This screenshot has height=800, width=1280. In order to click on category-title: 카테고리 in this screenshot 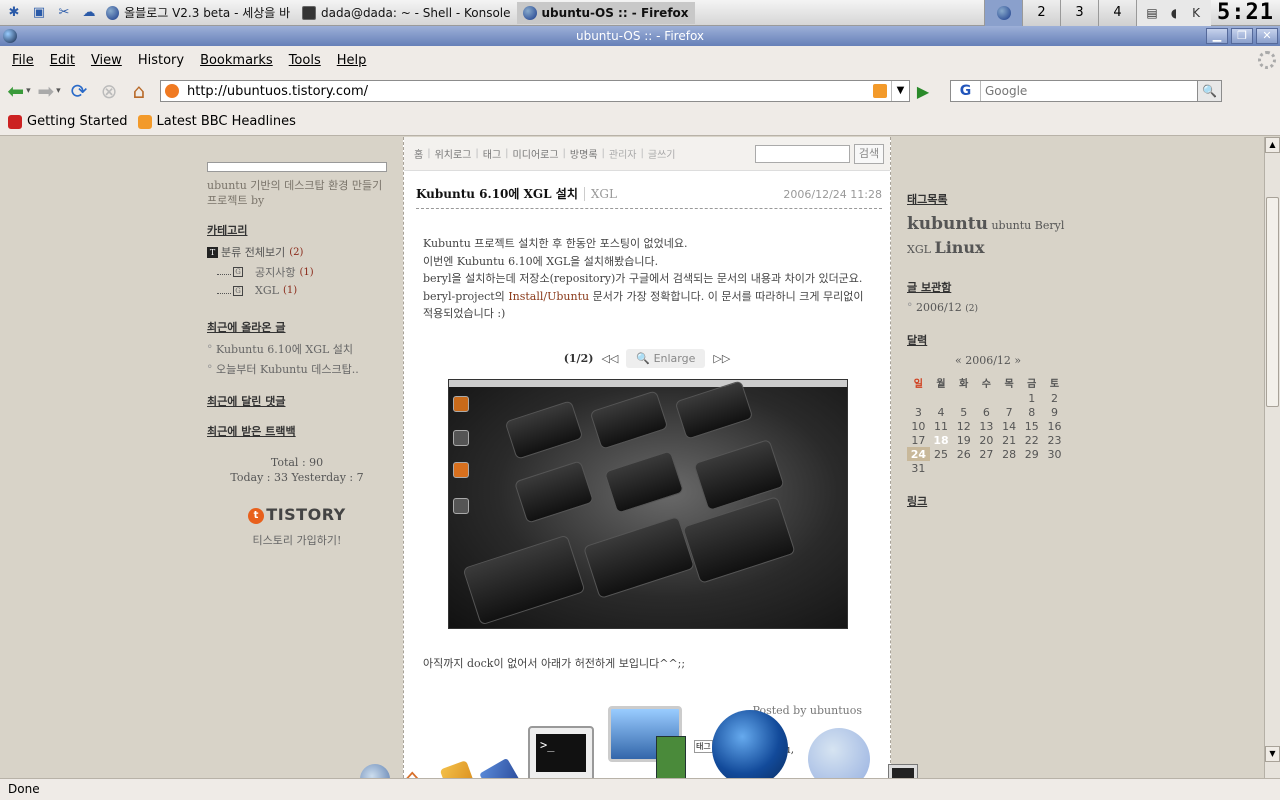, I will do `click(297, 230)`.